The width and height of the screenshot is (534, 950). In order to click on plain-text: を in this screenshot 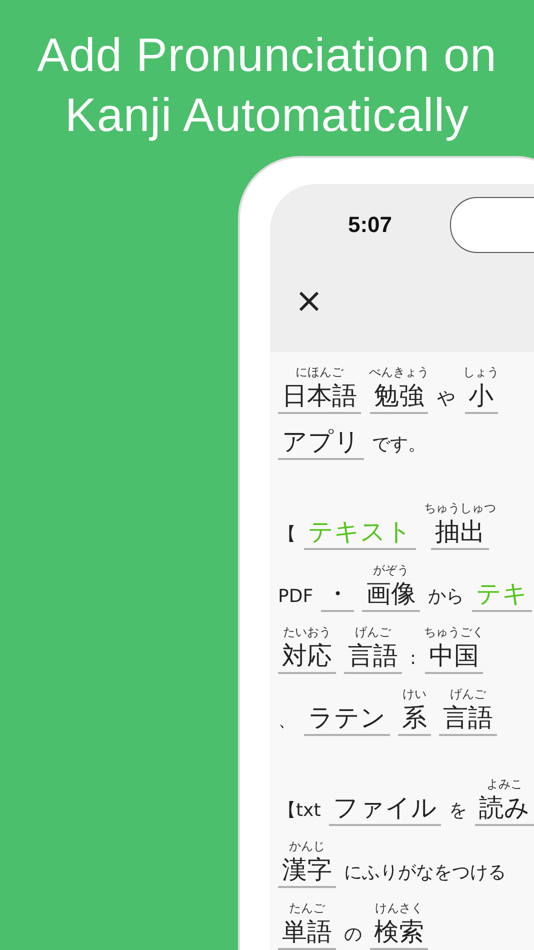, I will do `click(457, 811)`.